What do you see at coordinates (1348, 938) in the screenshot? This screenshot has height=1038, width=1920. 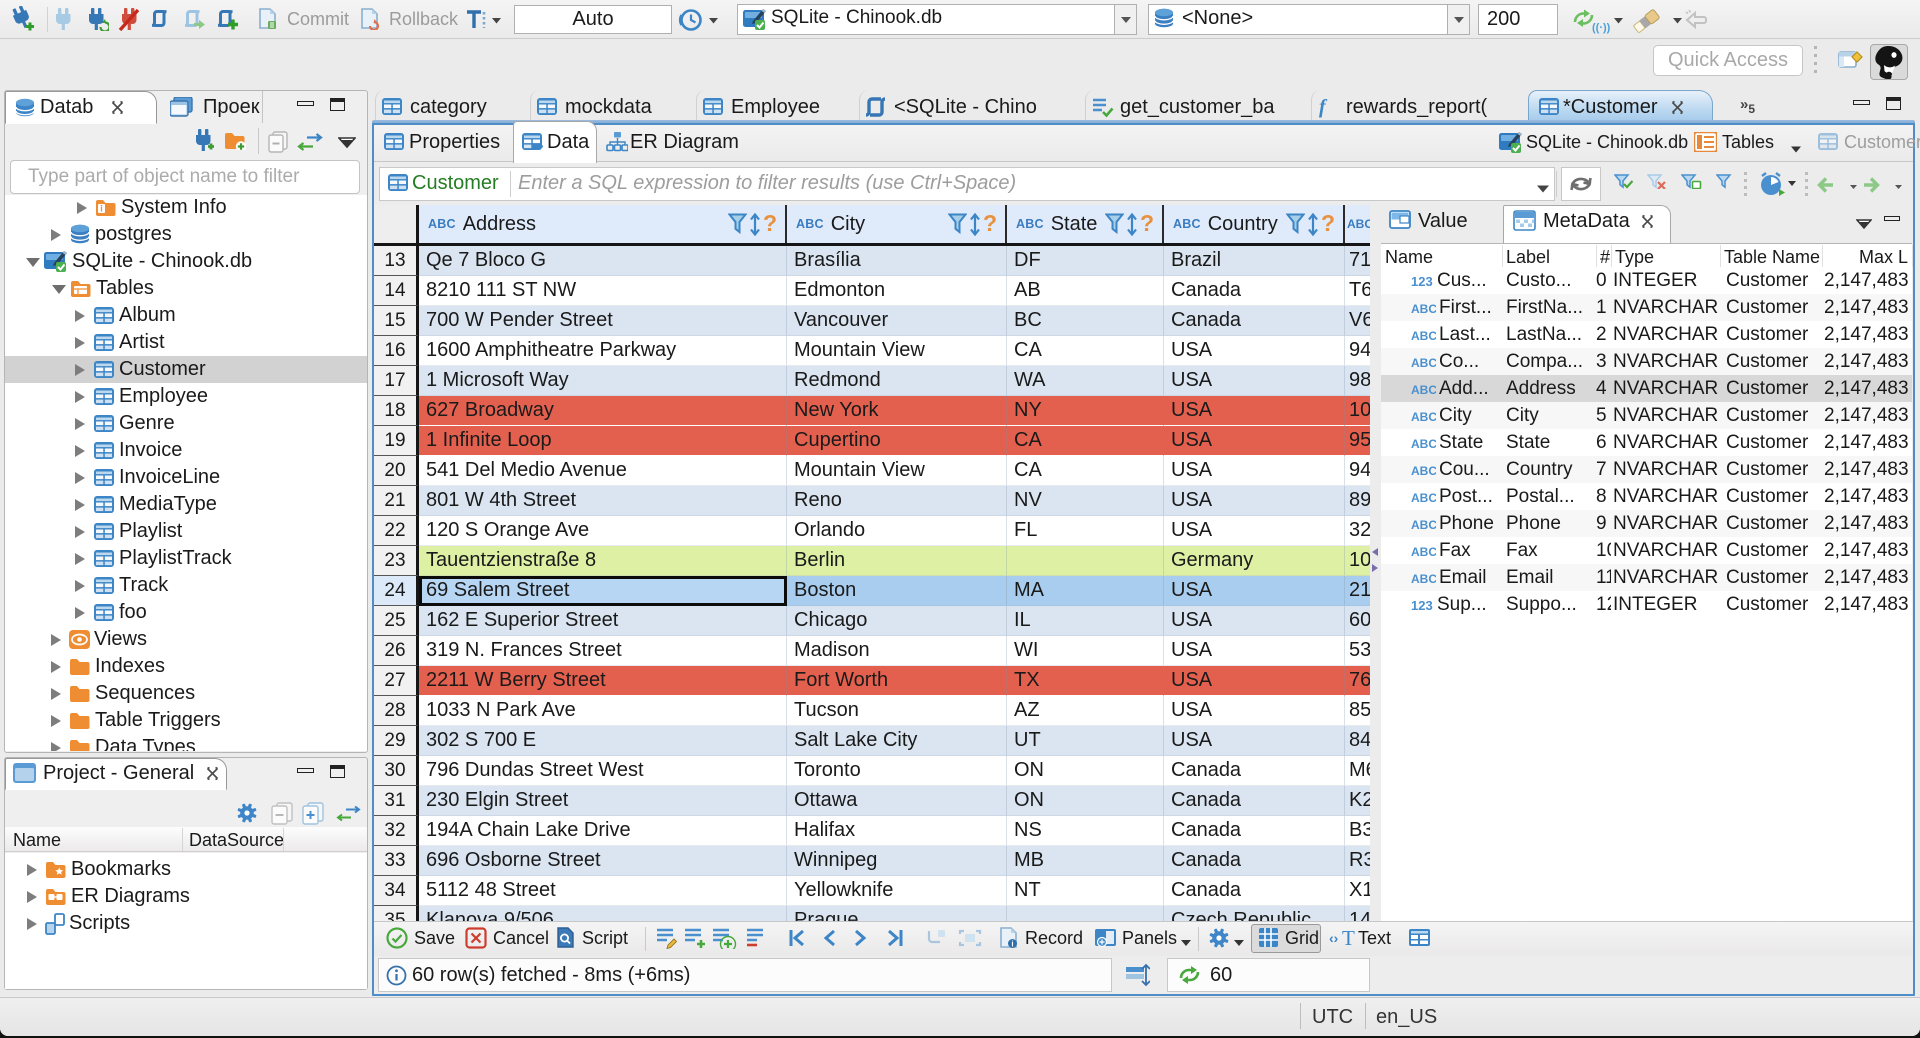 I see `svg-text: T` at bounding box center [1348, 938].